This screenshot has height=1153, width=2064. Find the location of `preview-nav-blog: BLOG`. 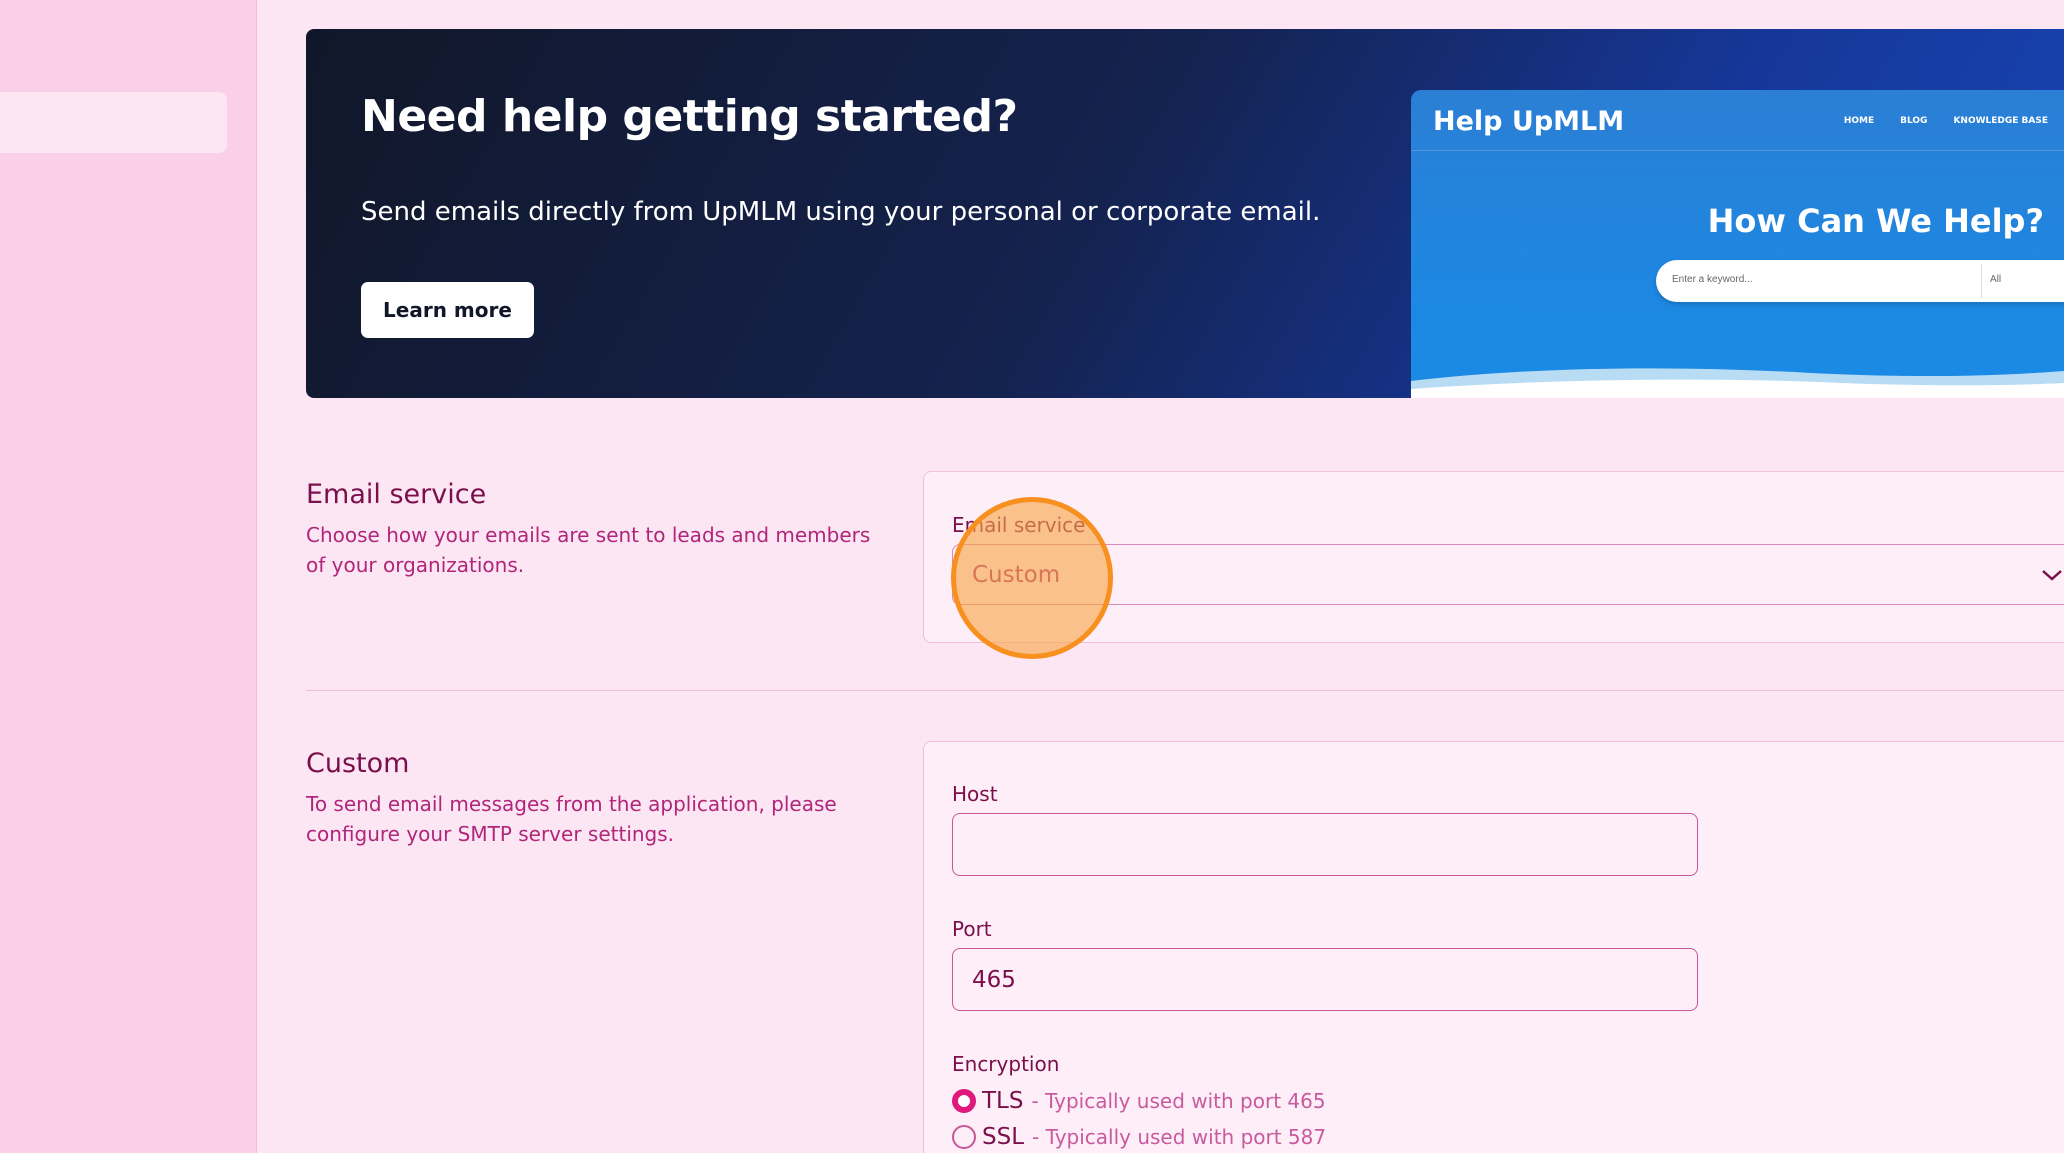

preview-nav-blog: BLOG is located at coordinates (1914, 121).